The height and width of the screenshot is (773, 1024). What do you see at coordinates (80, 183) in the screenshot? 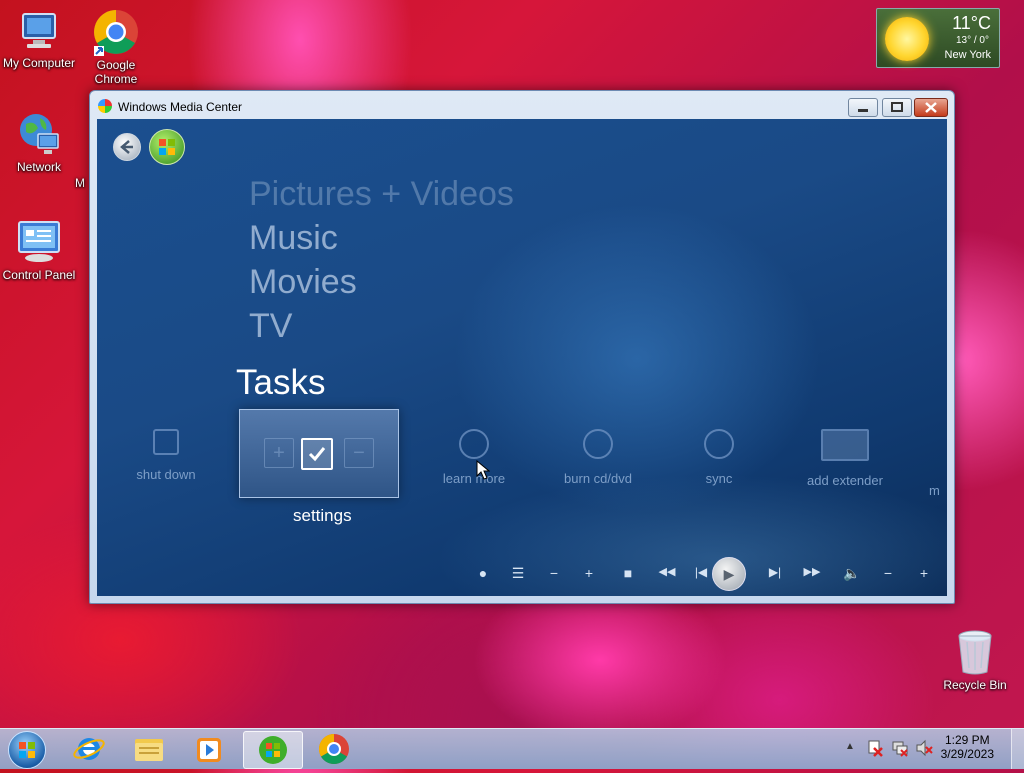
I see `desktop-icon-label: M` at bounding box center [80, 183].